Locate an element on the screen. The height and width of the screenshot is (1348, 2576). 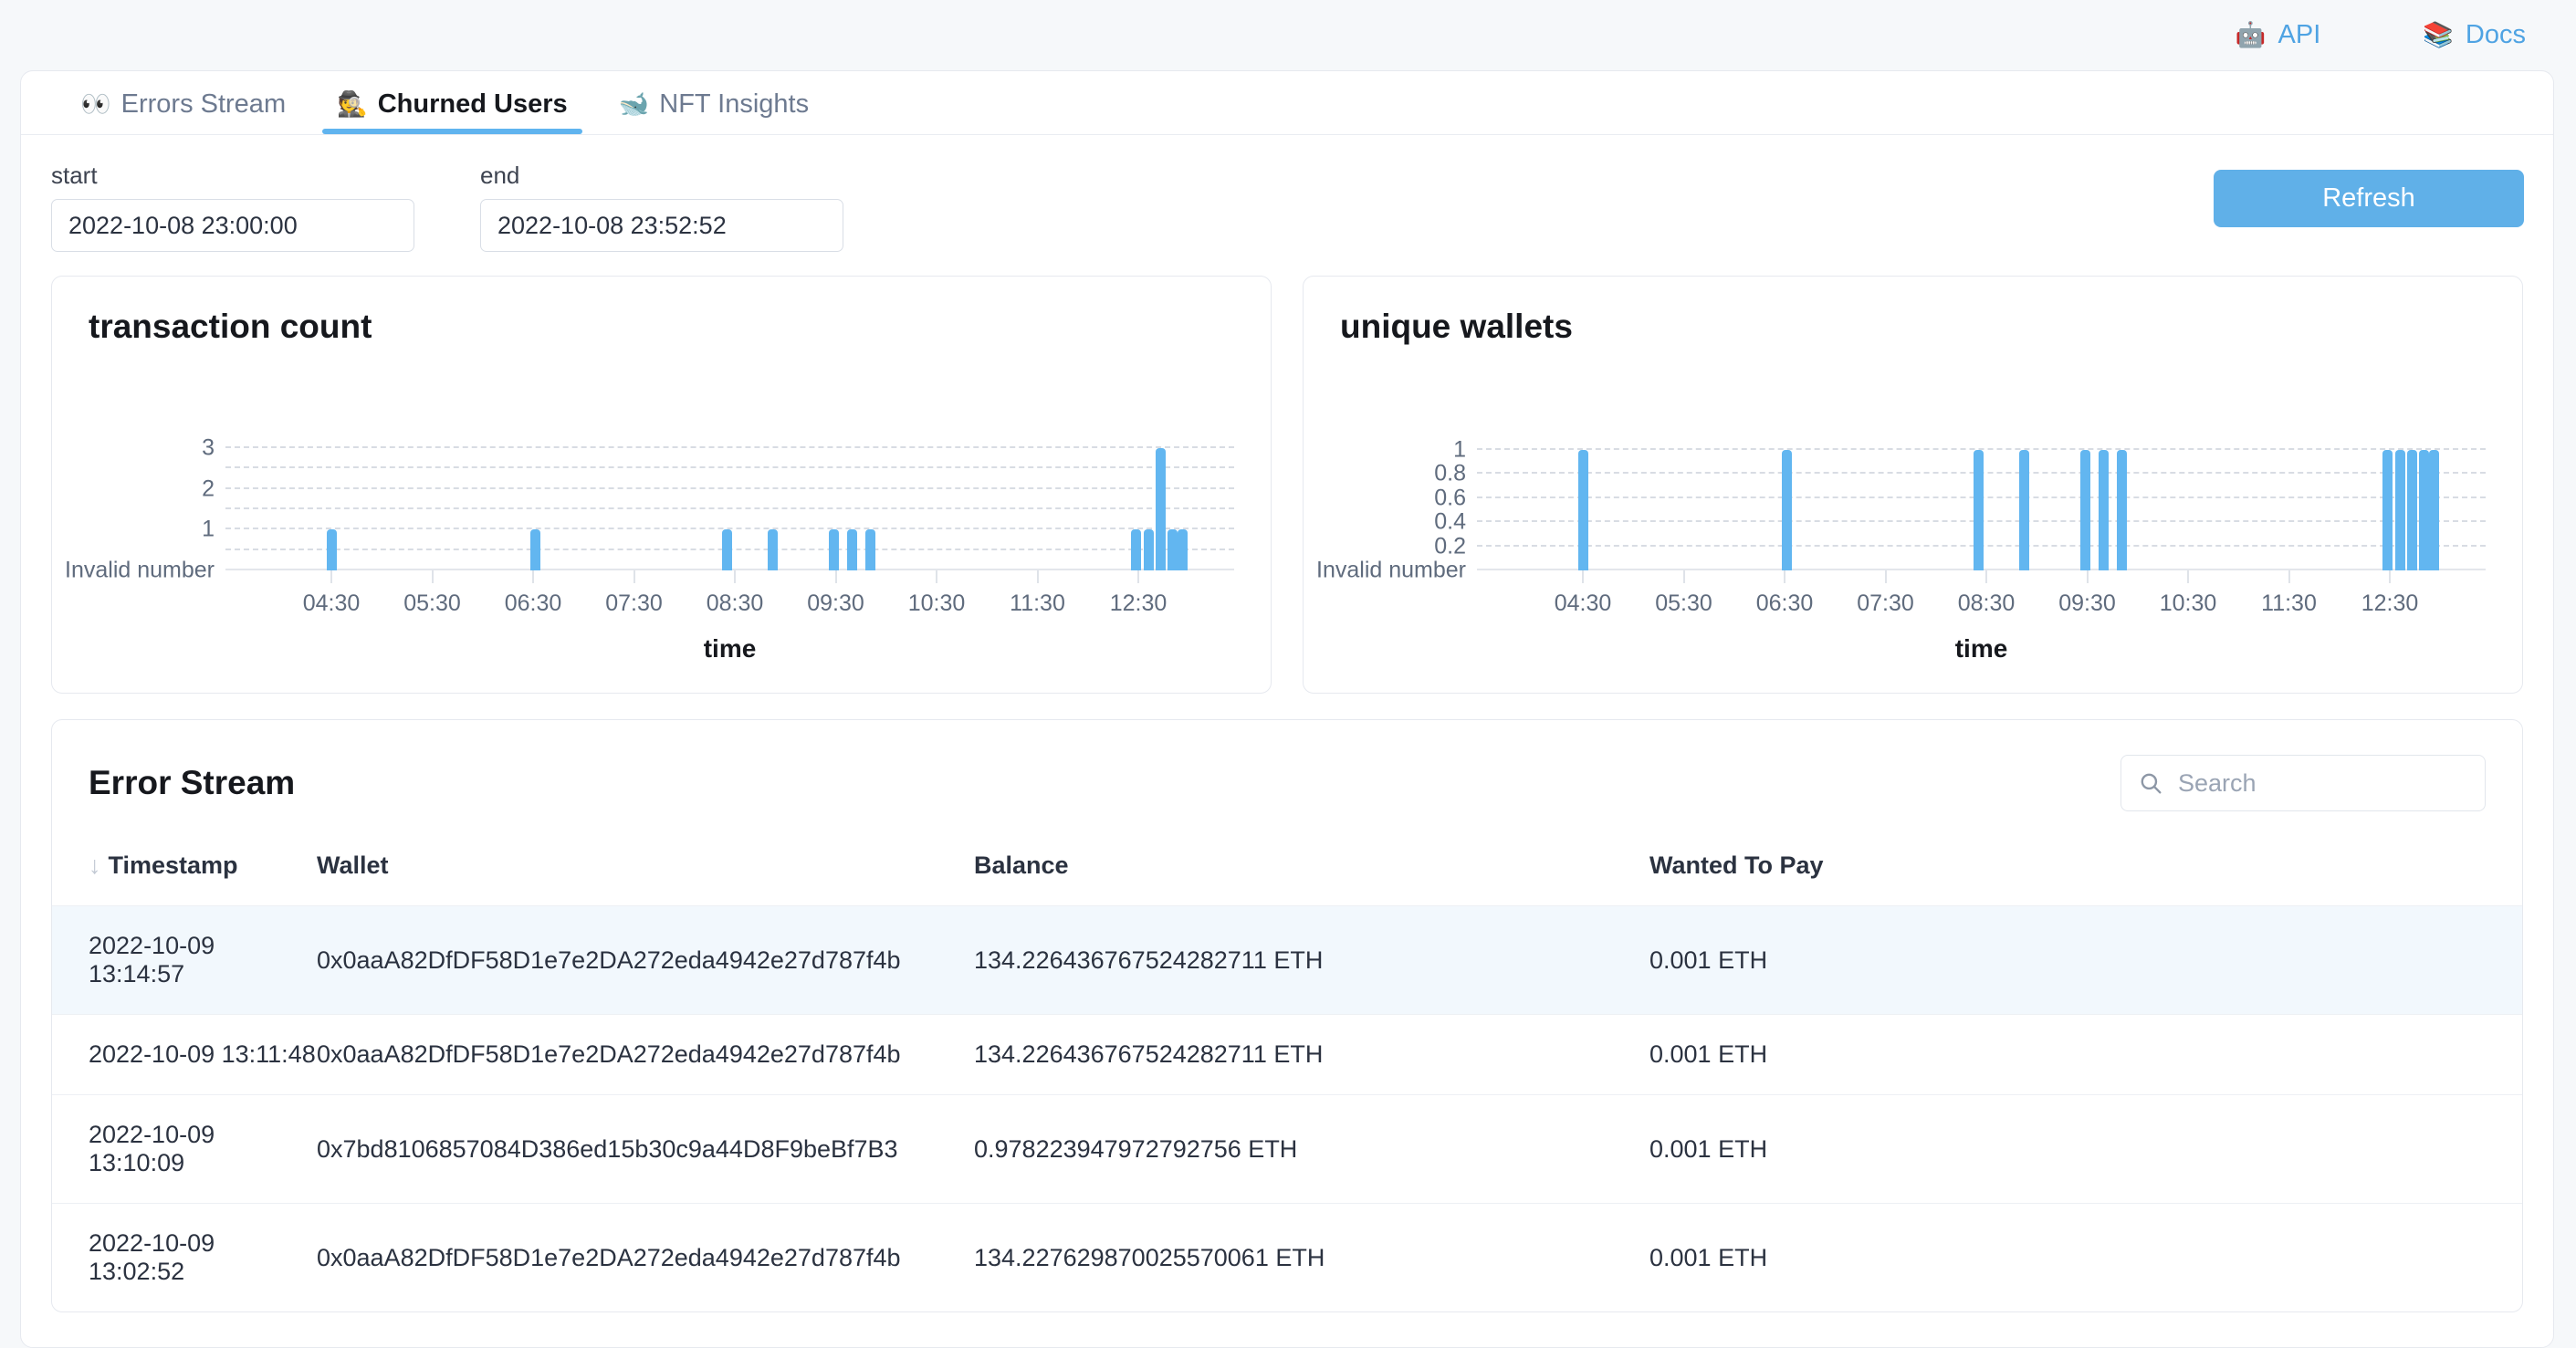
timestamp-cell: 2022-10-09 13:11:48 is located at coordinates (184, 1054).